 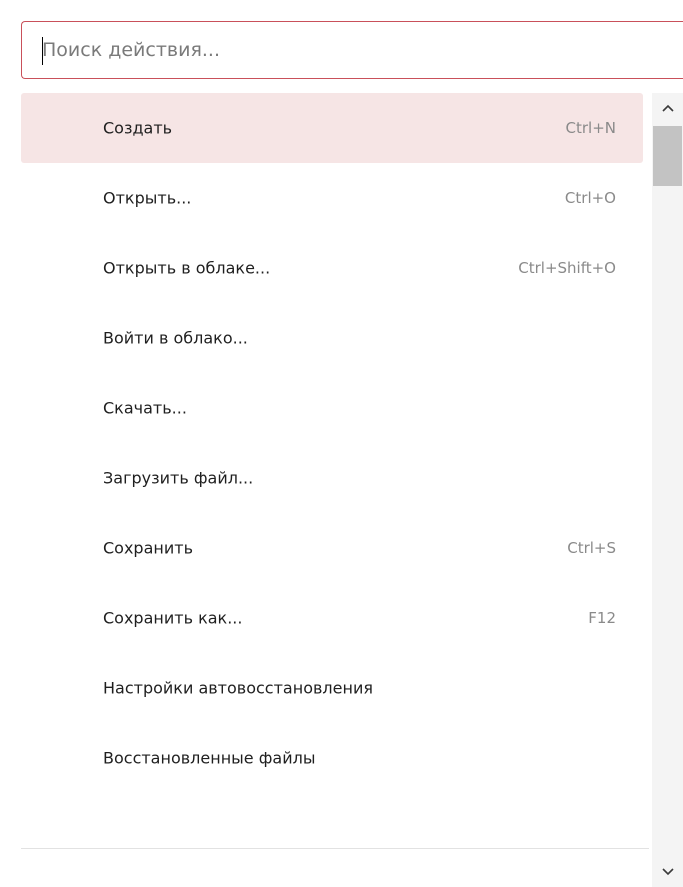 What do you see at coordinates (567, 268) in the screenshot?
I see `menu-item-shortcut: Ctrl+Shift+O` at bounding box center [567, 268].